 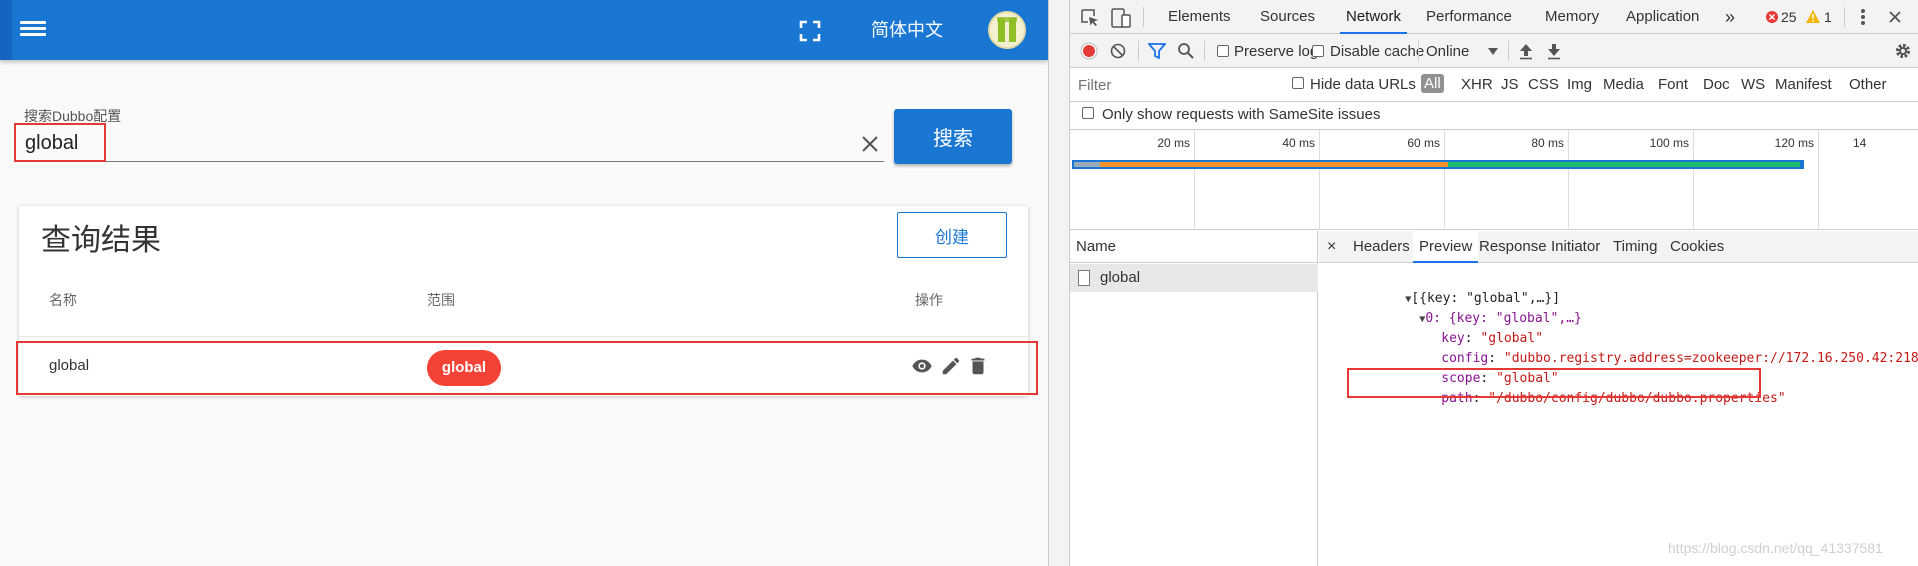 What do you see at coordinates (1868, 84) in the screenshot?
I see `filter-type-other: Other` at bounding box center [1868, 84].